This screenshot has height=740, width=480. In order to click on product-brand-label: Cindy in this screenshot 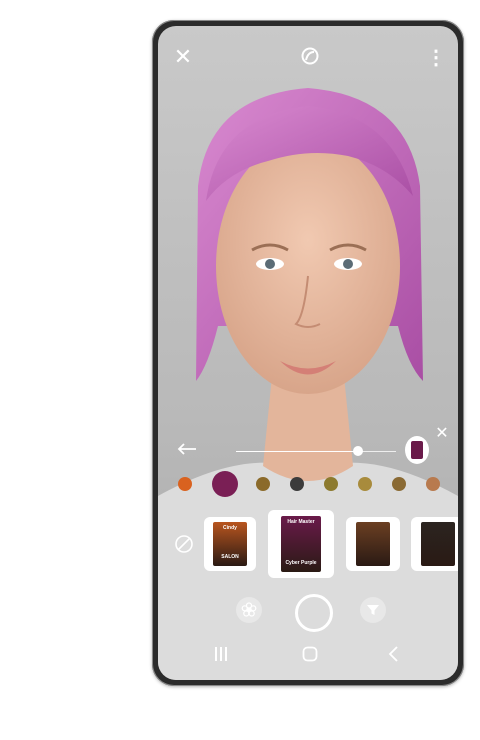, I will do `click(230, 528)`.